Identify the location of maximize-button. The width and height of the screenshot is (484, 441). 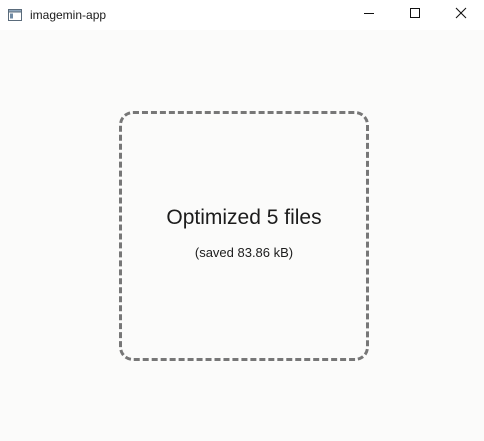
(415, 15).